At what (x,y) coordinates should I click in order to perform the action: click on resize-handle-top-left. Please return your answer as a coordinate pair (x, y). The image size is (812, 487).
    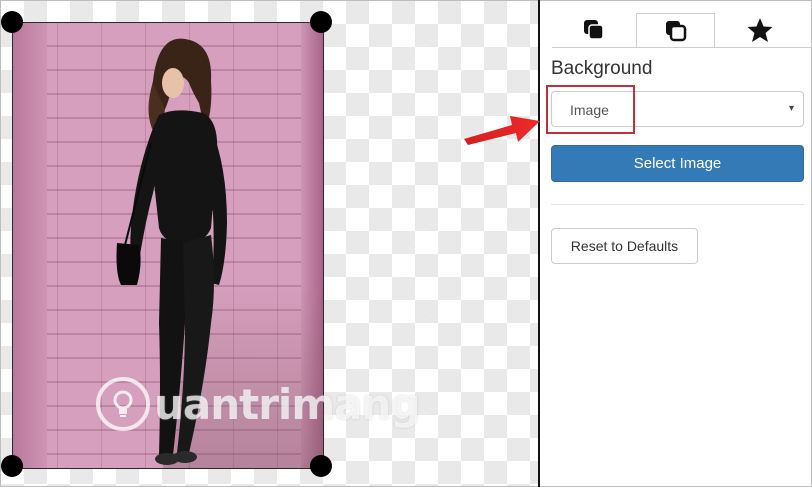
    Looking at the image, I should click on (12, 22).